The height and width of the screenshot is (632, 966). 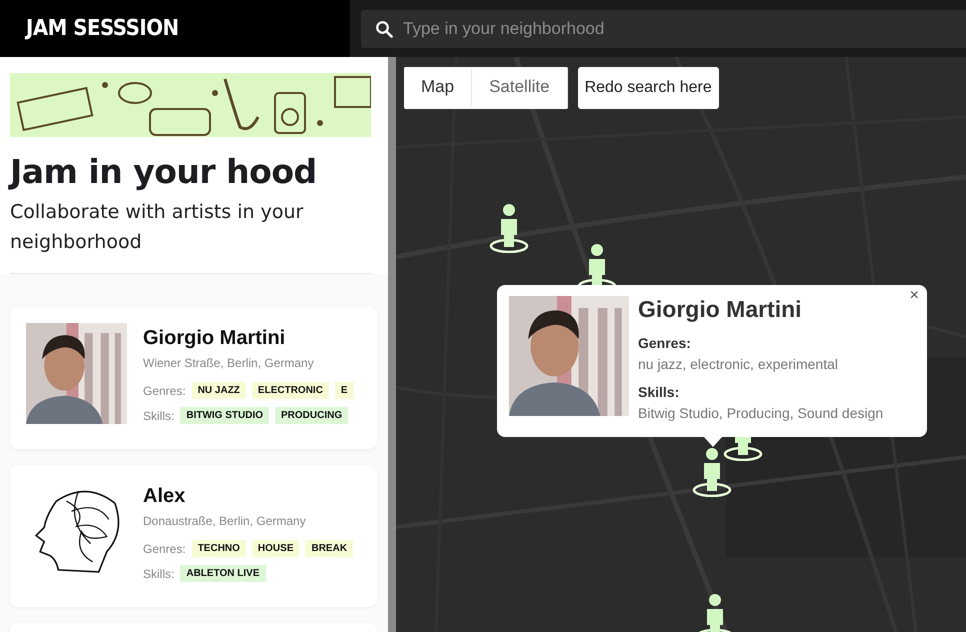 What do you see at coordinates (164, 496) in the screenshot?
I see `artist-name: Alex` at bounding box center [164, 496].